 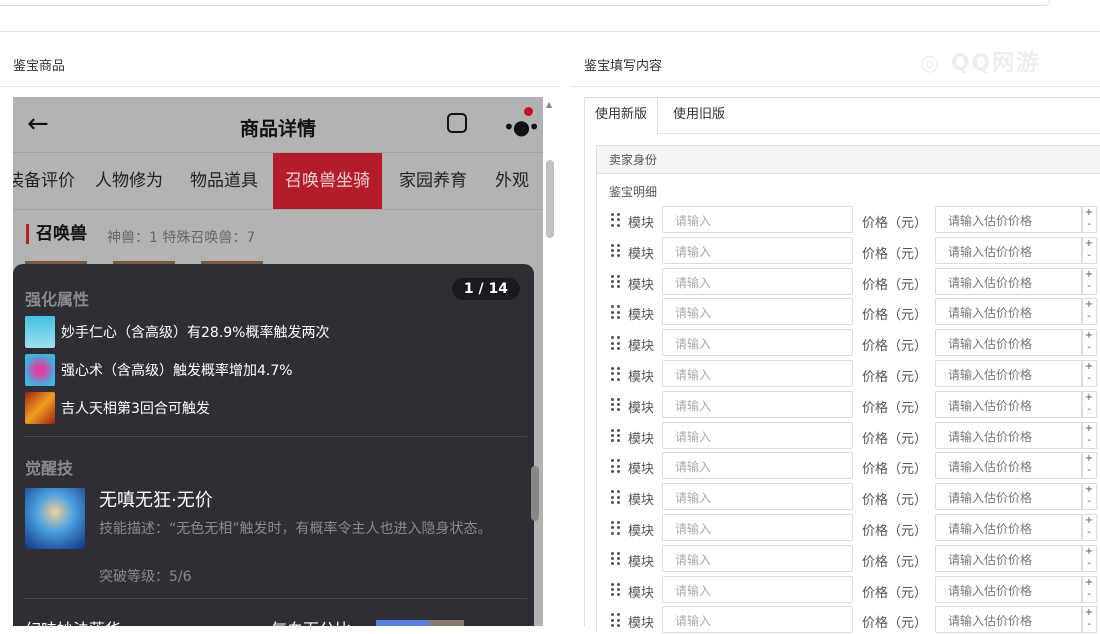 I want to click on detail-row: 模块 请输入 价格（元） 请输入估价价格 +- ✕, so click(x=848, y=466).